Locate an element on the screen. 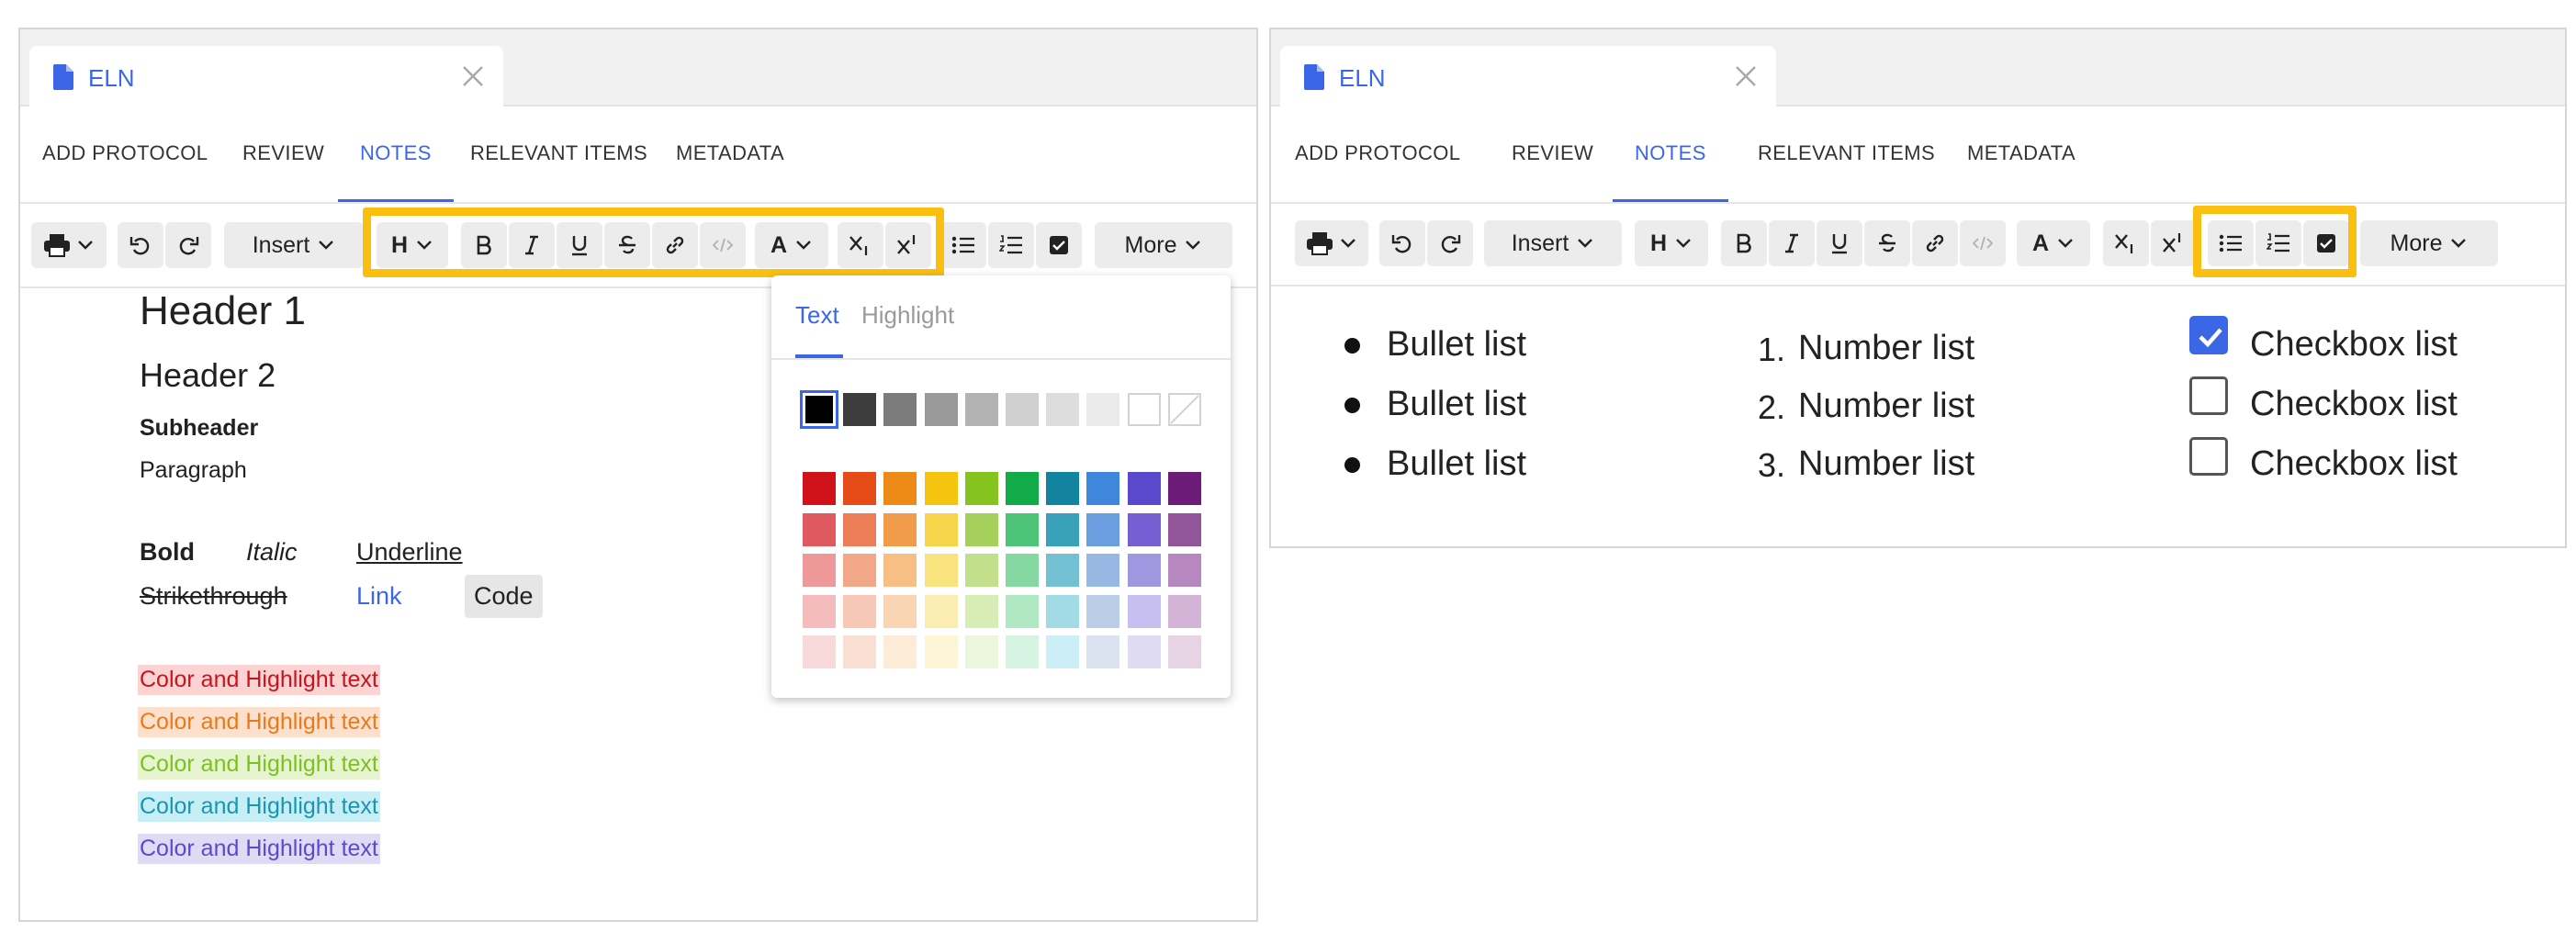 Image resolution: width=2576 pixels, height=943 pixels. print-button is located at coordinates (1331, 243).